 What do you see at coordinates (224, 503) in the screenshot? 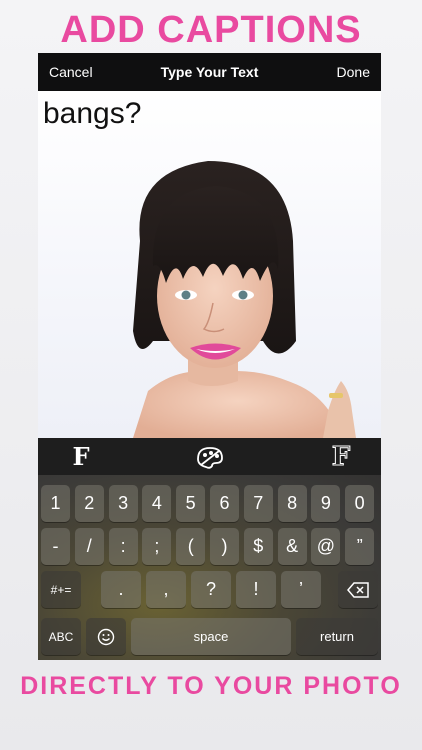
I see `number-key-5: 6` at bounding box center [224, 503].